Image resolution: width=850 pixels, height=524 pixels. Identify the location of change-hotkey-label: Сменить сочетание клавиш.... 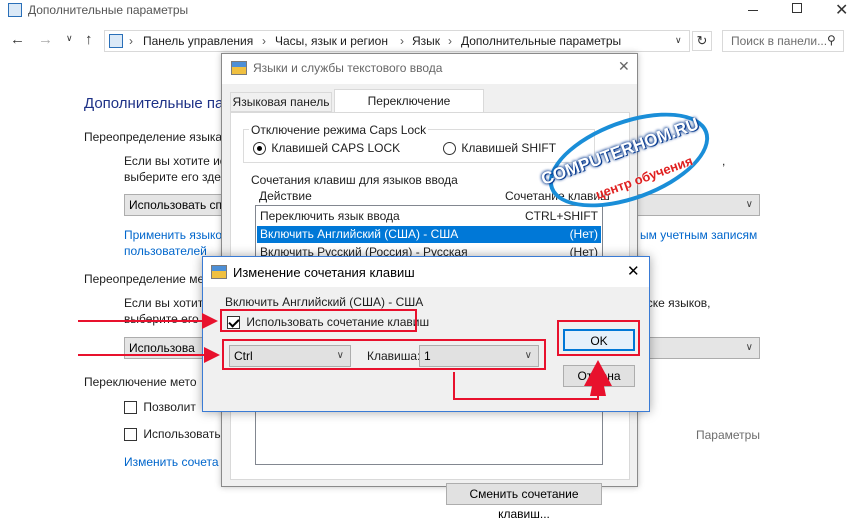
(524, 504).